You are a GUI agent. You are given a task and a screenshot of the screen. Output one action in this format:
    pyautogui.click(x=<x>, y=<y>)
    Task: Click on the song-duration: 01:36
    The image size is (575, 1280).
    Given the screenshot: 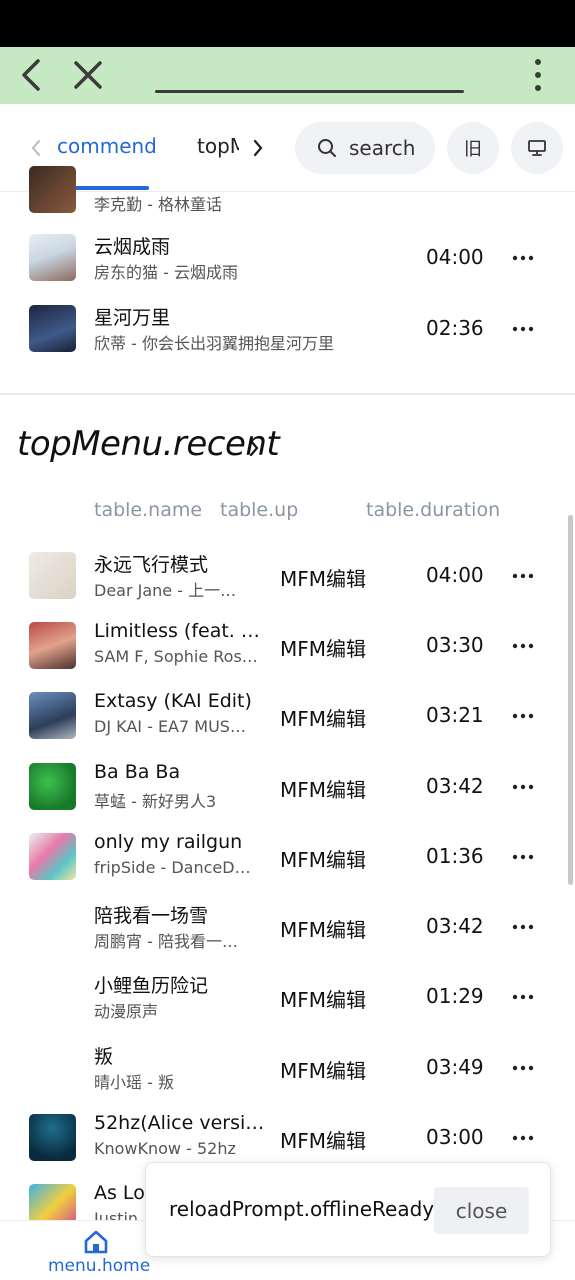 What is the action you would take?
    pyautogui.click(x=455, y=856)
    